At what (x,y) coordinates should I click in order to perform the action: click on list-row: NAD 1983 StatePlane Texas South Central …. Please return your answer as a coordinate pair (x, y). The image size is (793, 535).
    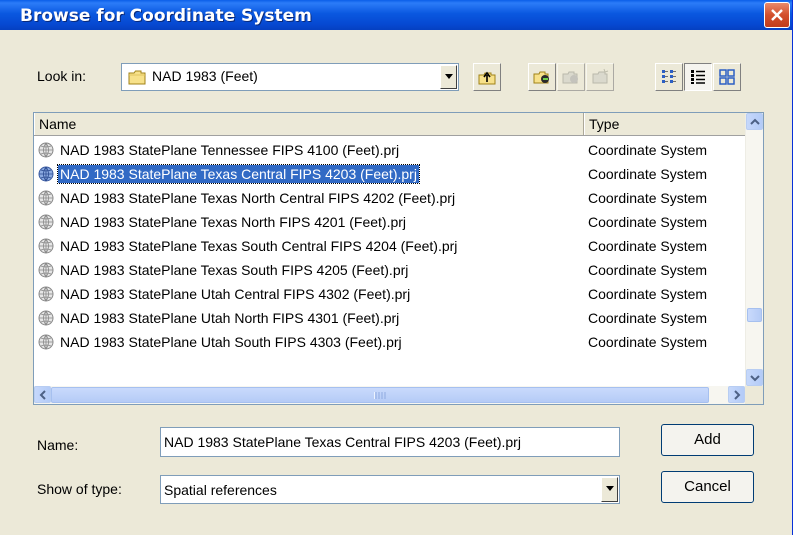
    Looking at the image, I should click on (390, 246).